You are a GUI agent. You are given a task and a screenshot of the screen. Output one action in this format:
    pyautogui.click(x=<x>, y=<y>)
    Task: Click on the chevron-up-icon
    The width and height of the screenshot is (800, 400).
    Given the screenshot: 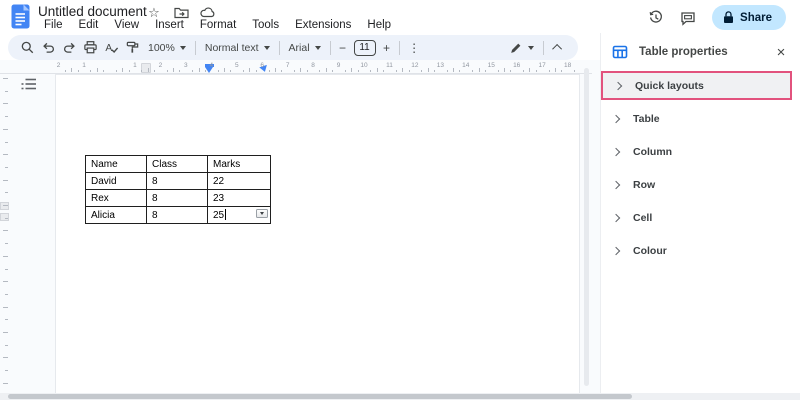 What is the action you would take?
    pyautogui.click(x=557, y=48)
    